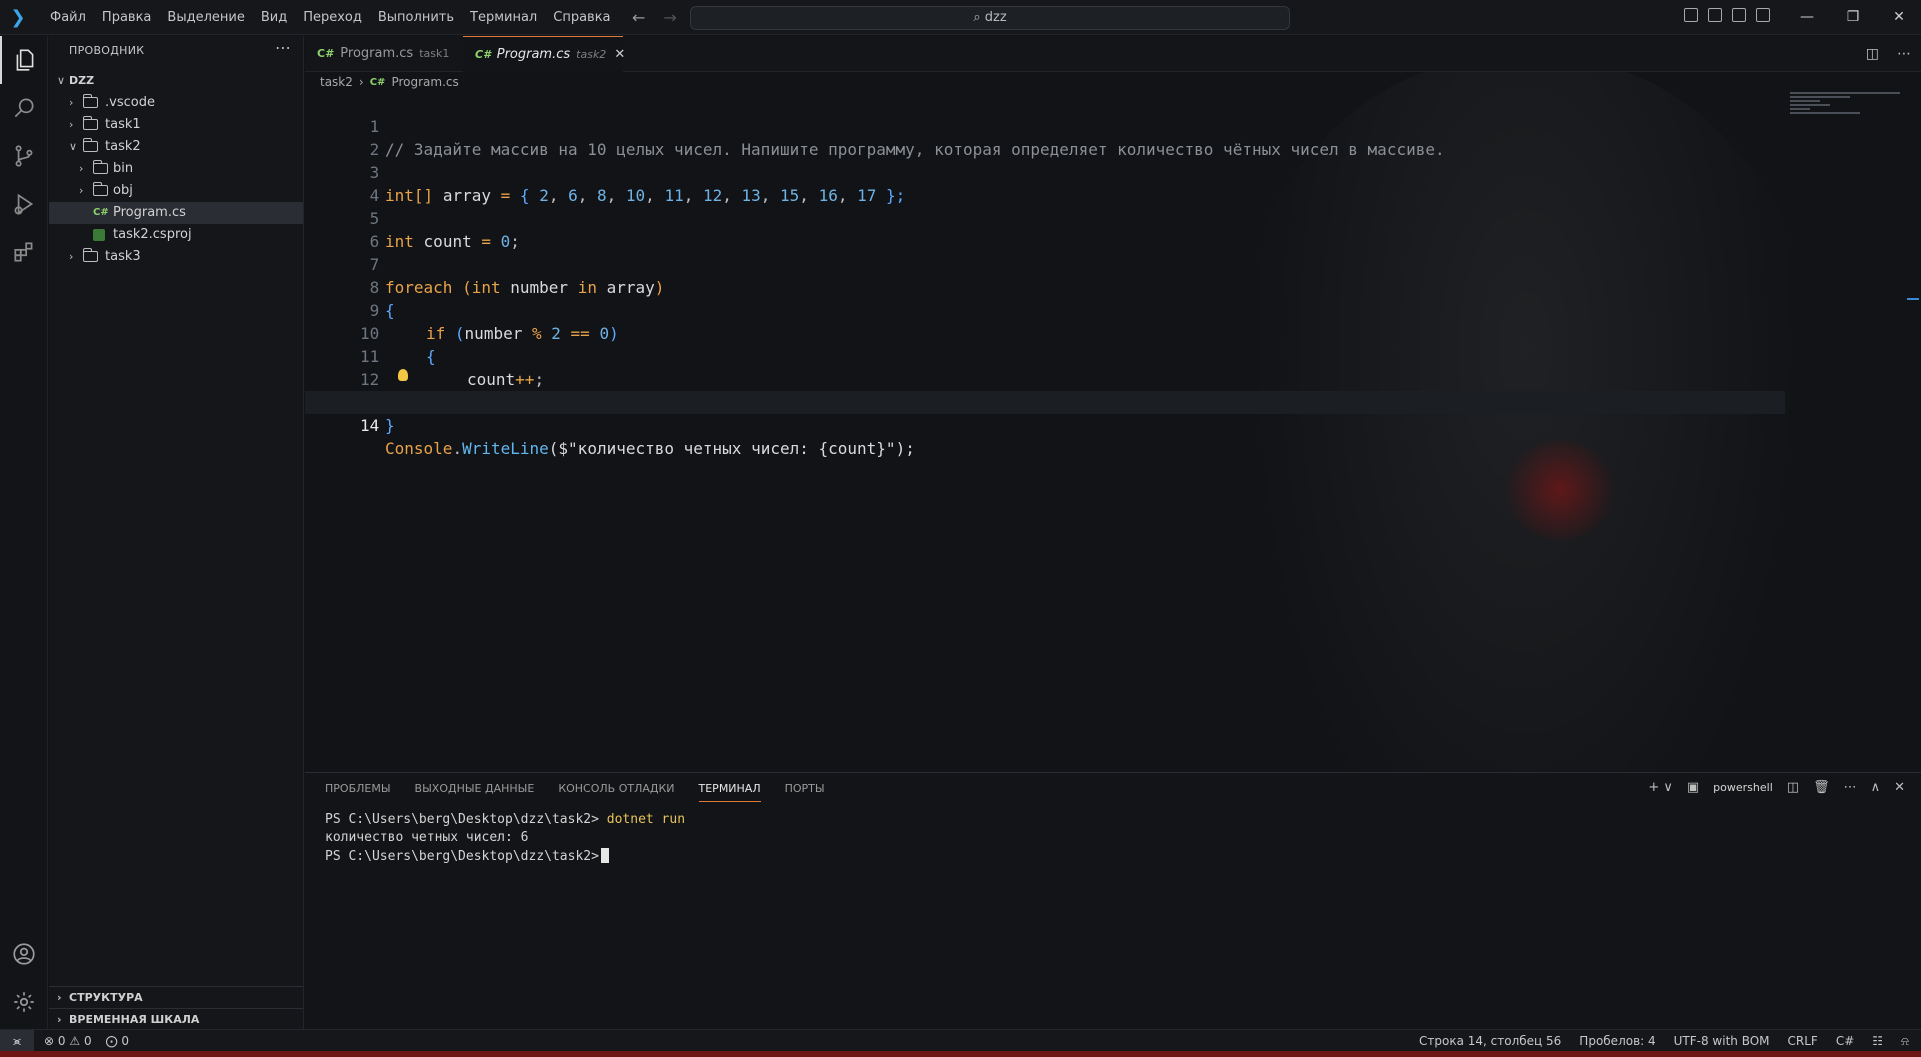 The width and height of the screenshot is (1921, 1057). I want to click on tree-root: ∨ DZZ, so click(176, 81).